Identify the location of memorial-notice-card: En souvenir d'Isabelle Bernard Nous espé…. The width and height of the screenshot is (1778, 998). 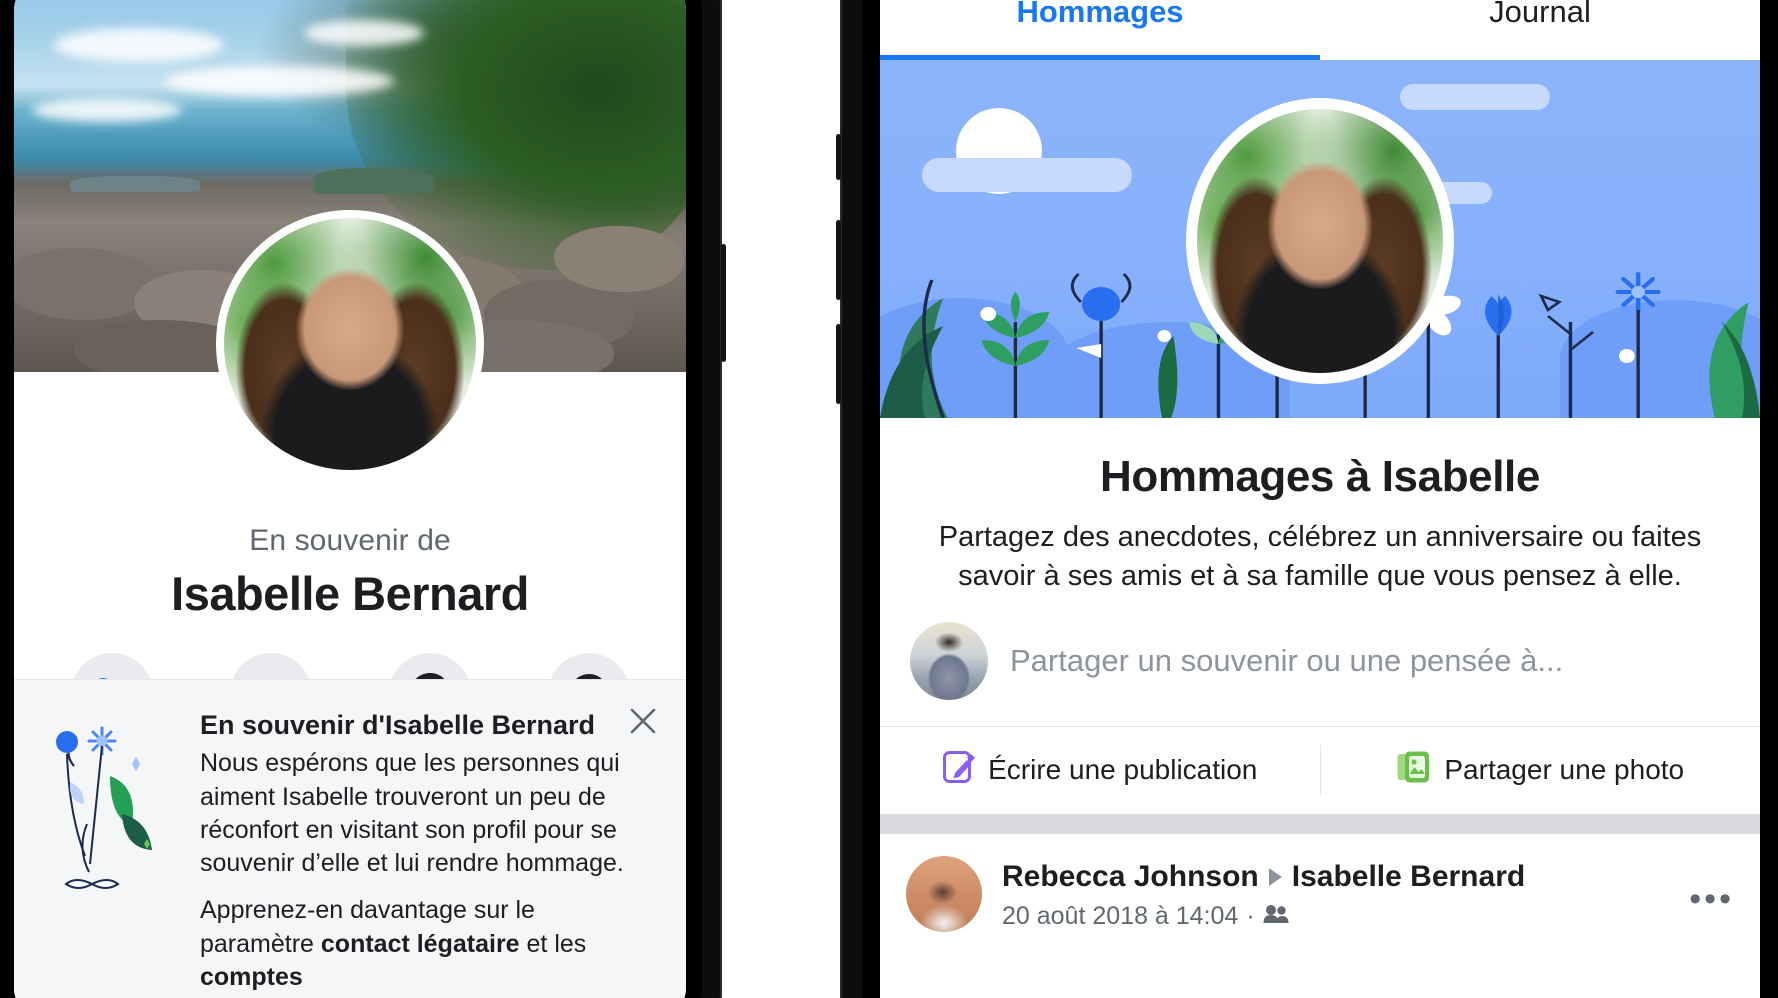
(350, 838).